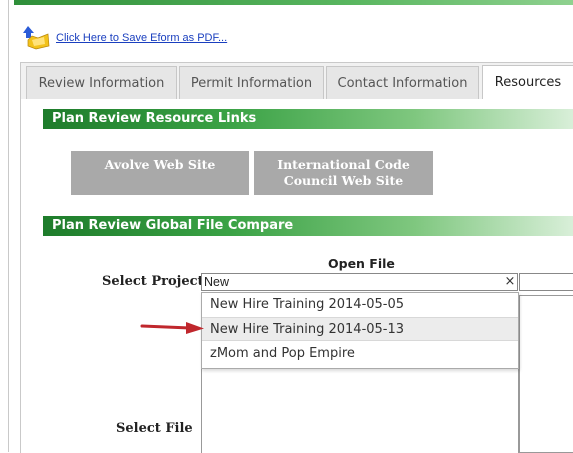  I want to click on tab-permit-information: Permit Information, so click(251, 83).